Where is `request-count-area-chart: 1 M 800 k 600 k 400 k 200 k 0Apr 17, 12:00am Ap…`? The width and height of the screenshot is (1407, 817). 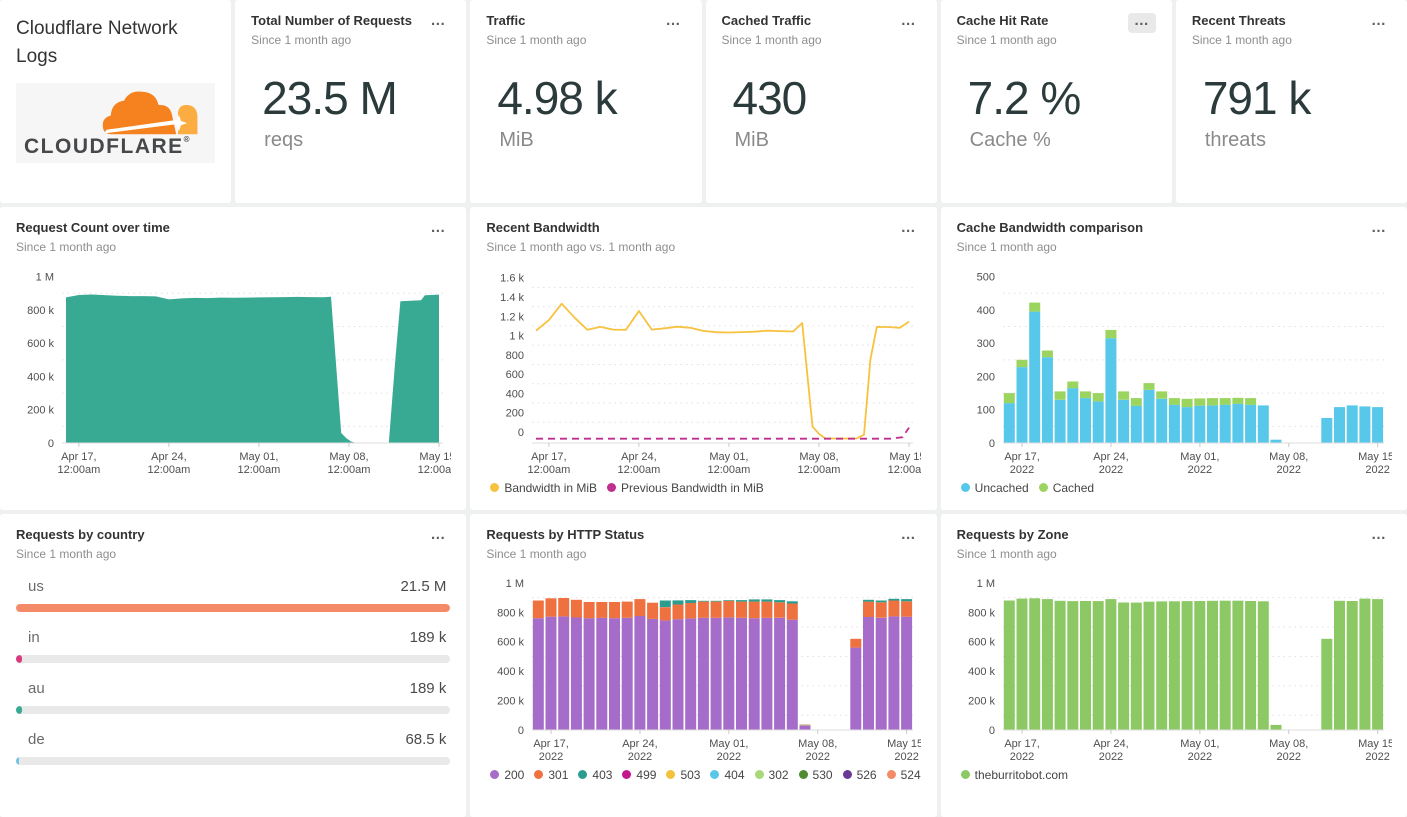
request-count-area-chart: 1 M 800 k 600 k 400 k 200 k 0Apr 17, 12:00am Ap… is located at coordinates (233, 368).